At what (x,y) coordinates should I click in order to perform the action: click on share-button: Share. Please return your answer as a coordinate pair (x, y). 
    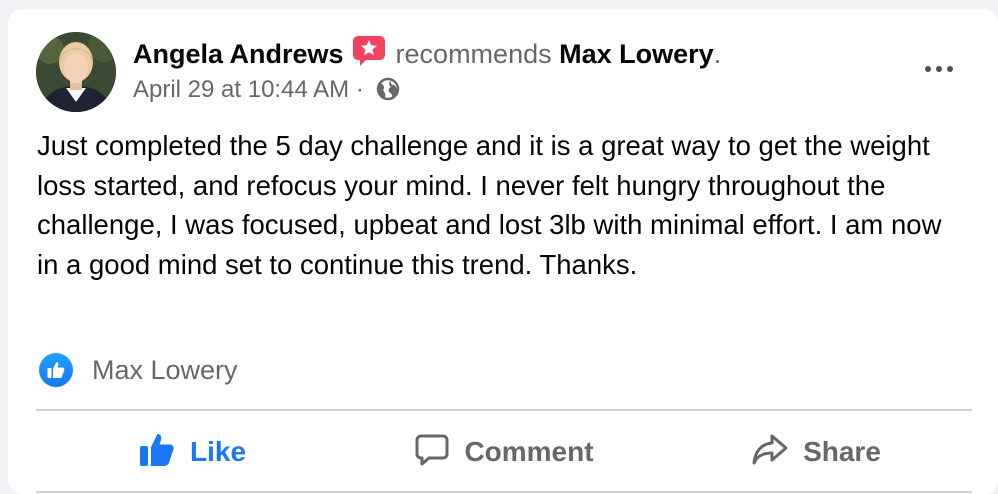
    Looking at the image, I should click on (816, 452).